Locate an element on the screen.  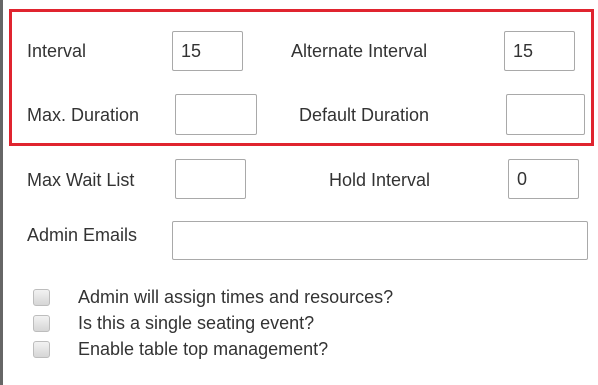
single-seating-checkbox is located at coordinates (41, 323).